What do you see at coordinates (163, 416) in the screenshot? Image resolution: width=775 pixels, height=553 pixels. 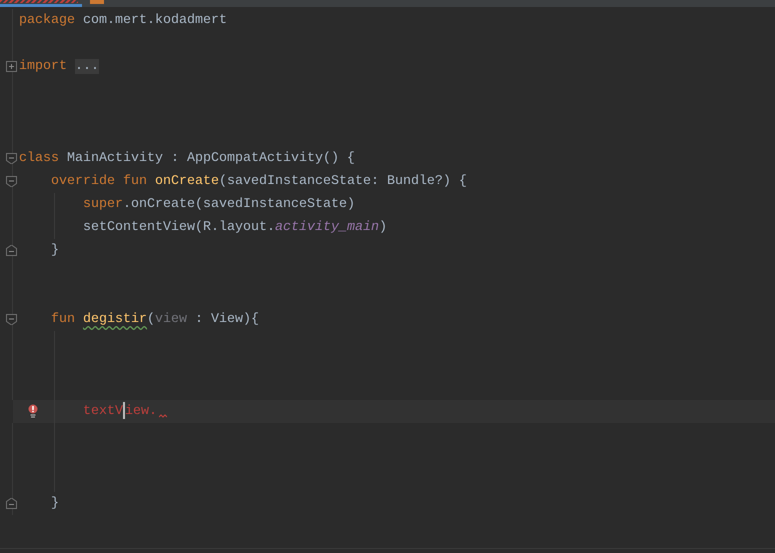 I see `error-squiggle` at bounding box center [163, 416].